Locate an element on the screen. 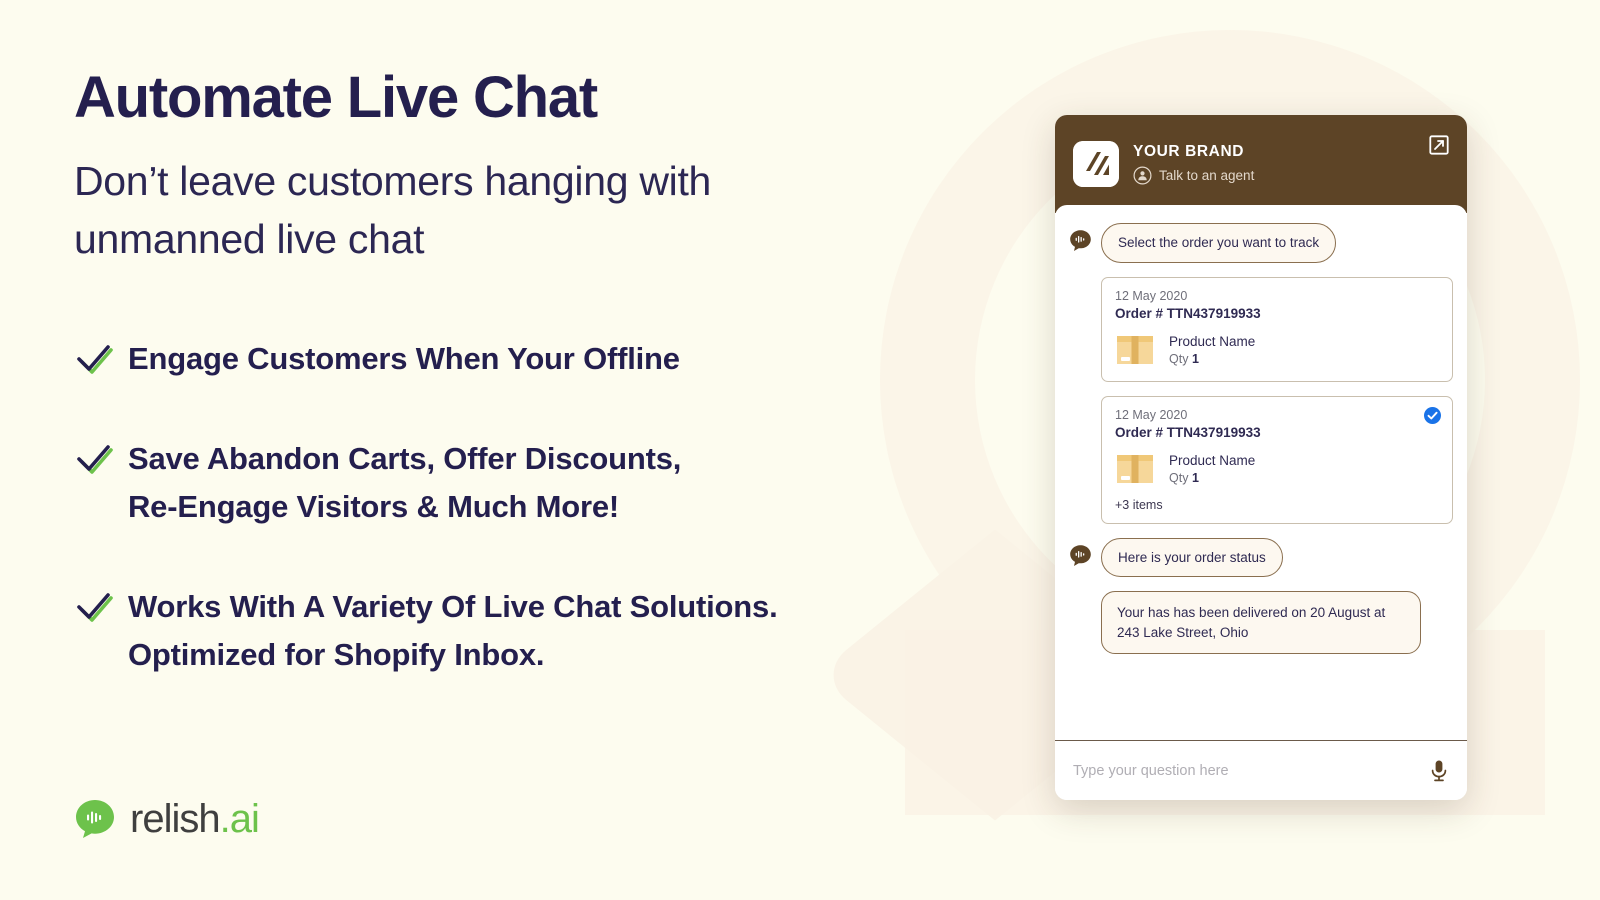 Image resolution: width=1600 pixels, height=900 pixels. agent-status-label: Talk to an agent is located at coordinates (1207, 175).